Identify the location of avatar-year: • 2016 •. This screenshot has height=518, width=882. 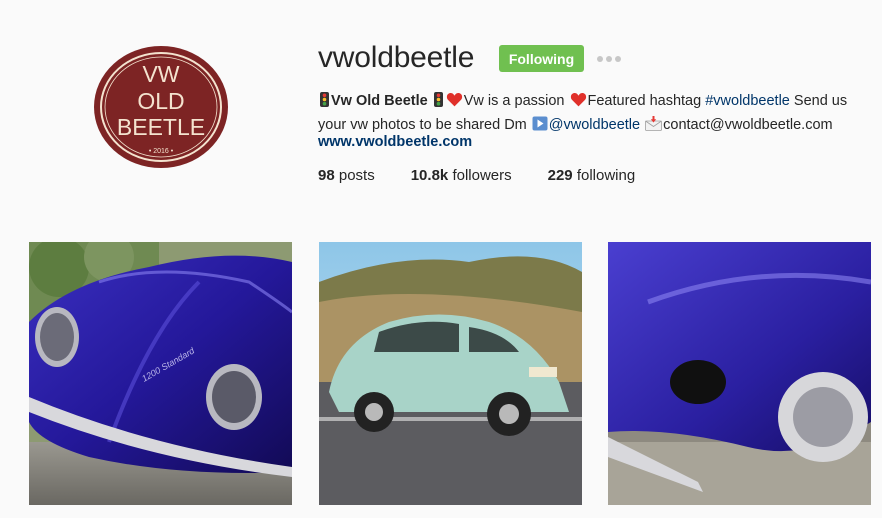
(161, 151).